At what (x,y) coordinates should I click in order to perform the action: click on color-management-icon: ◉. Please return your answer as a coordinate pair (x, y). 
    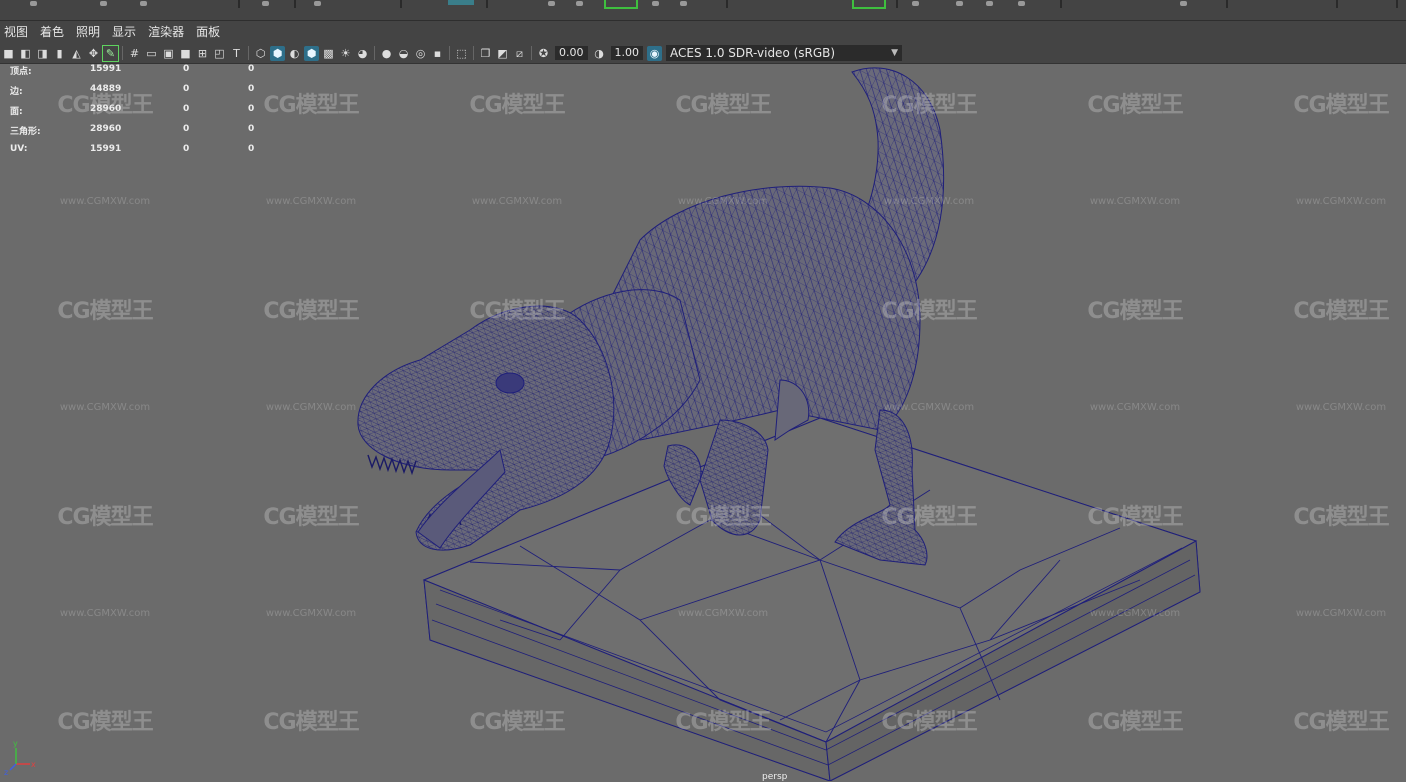
    Looking at the image, I should click on (654, 53).